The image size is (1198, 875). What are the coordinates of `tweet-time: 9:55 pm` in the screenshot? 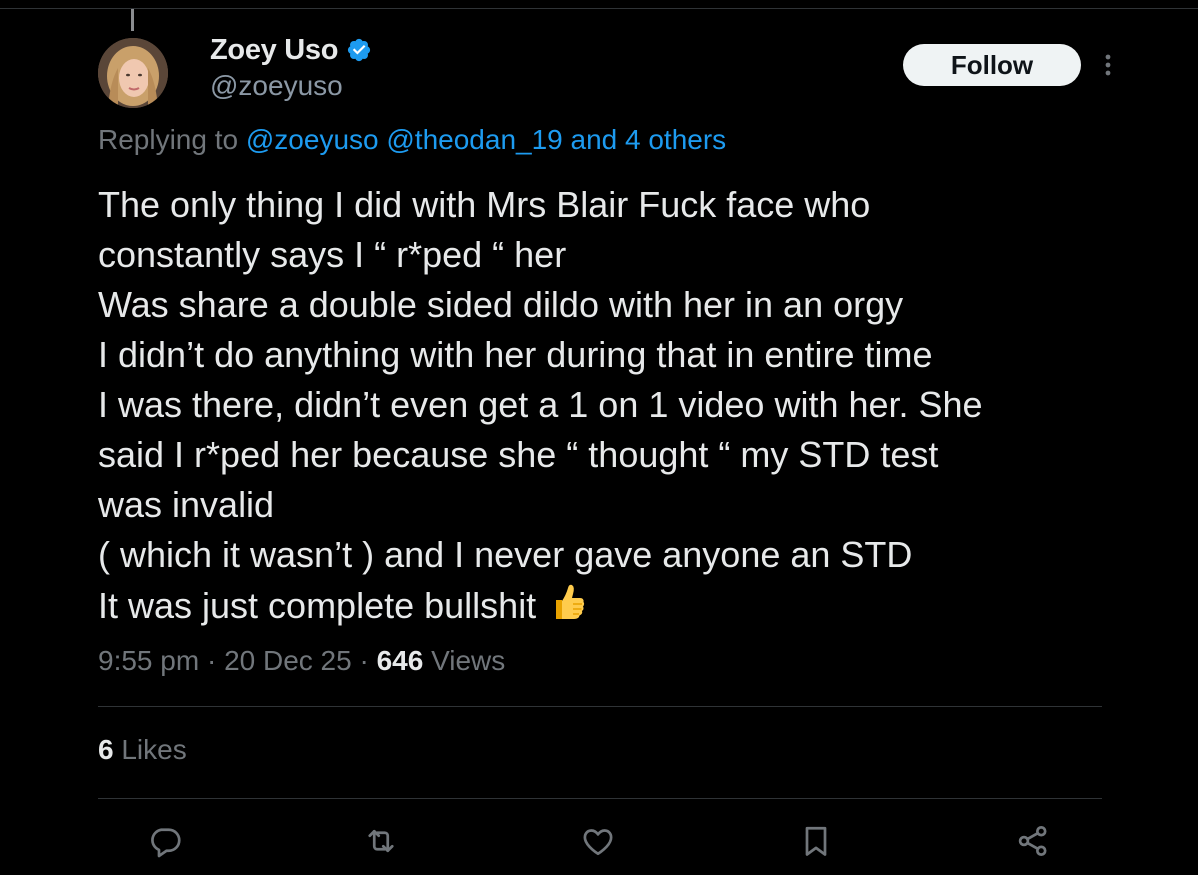 It's located at (148, 660).